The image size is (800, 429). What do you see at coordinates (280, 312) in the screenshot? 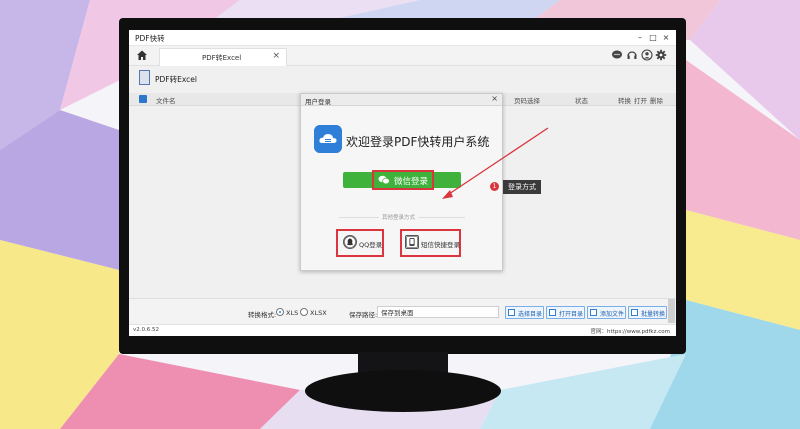
I see `format-radio-xls` at bounding box center [280, 312].